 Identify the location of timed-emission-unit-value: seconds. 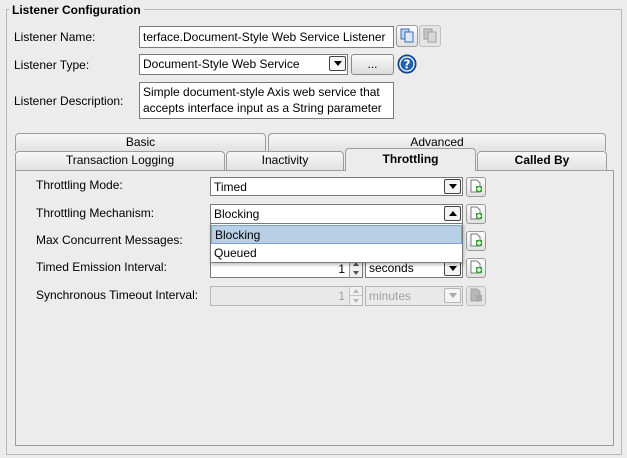
(391, 268).